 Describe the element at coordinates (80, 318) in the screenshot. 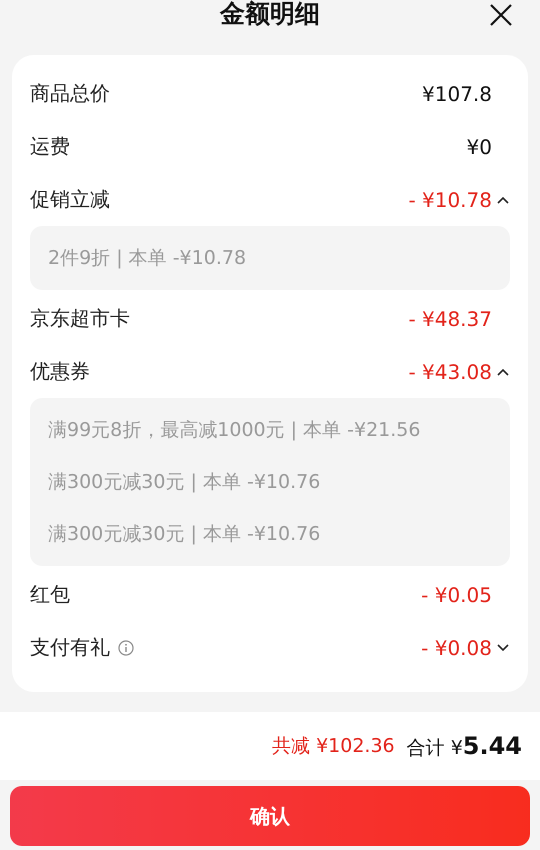

I see `row-label: 京东超市卡` at that location.